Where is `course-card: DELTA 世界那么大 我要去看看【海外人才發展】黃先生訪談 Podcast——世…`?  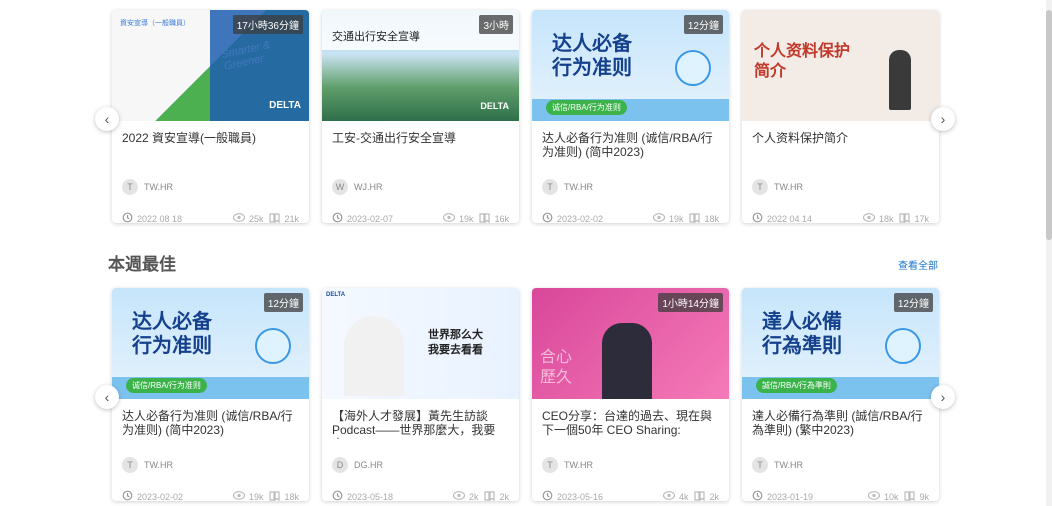 course-card: DELTA 世界那么大 我要去看看【海外人才發展】黃先生訪談 Podcast——世… is located at coordinates (420, 394).